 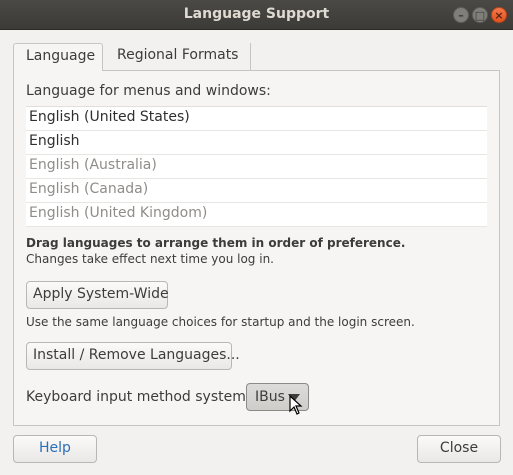 What do you see at coordinates (459, 449) in the screenshot?
I see `close-button: Close` at bounding box center [459, 449].